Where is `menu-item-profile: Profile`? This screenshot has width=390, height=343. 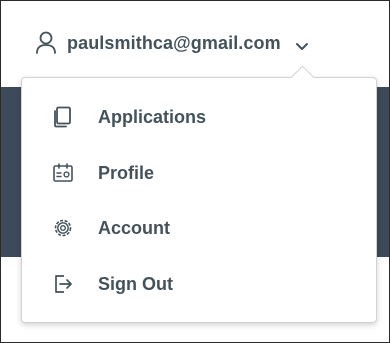 menu-item-profile: Profile is located at coordinates (199, 173).